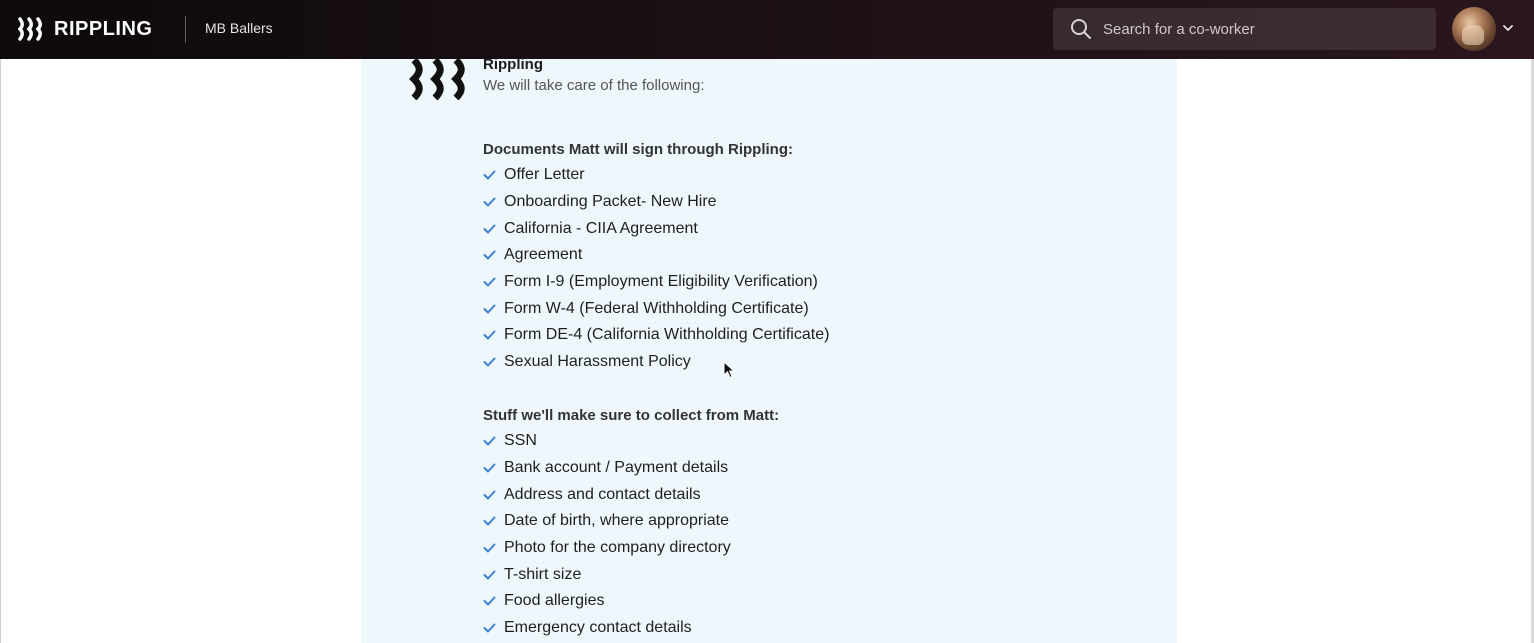  I want to click on list-item: Bank account / Payment details, so click(607, 468).